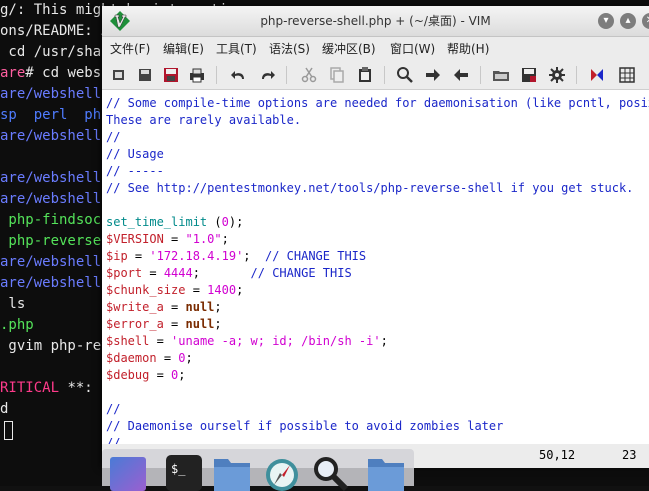 The width and height of the screenshot is (649, 491). Describe the element at coordinates (349, 49) in the screenshot. I see `menu-buffers: 缓冲区(B)` at that location.